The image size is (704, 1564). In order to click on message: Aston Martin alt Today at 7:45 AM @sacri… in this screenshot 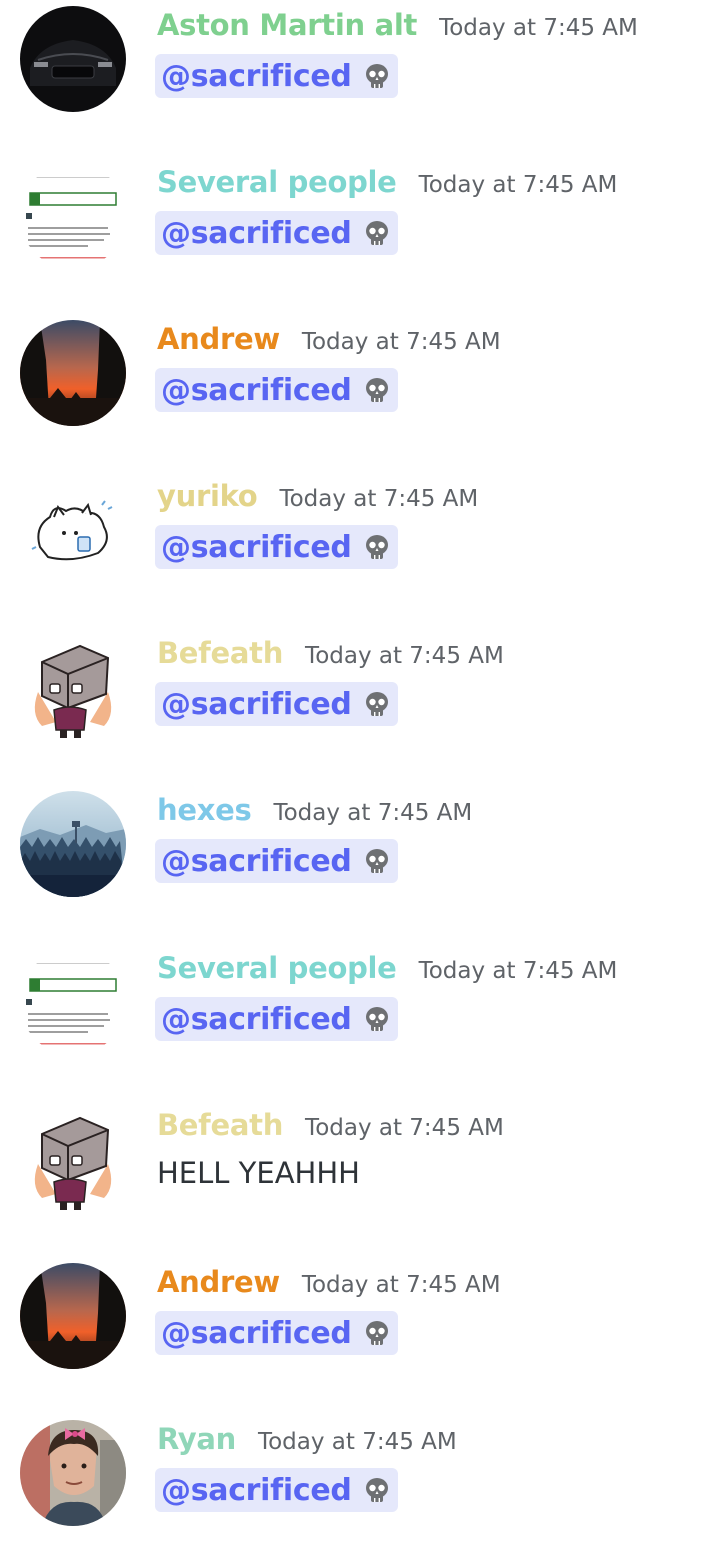, I will do `click(352, 75)`.